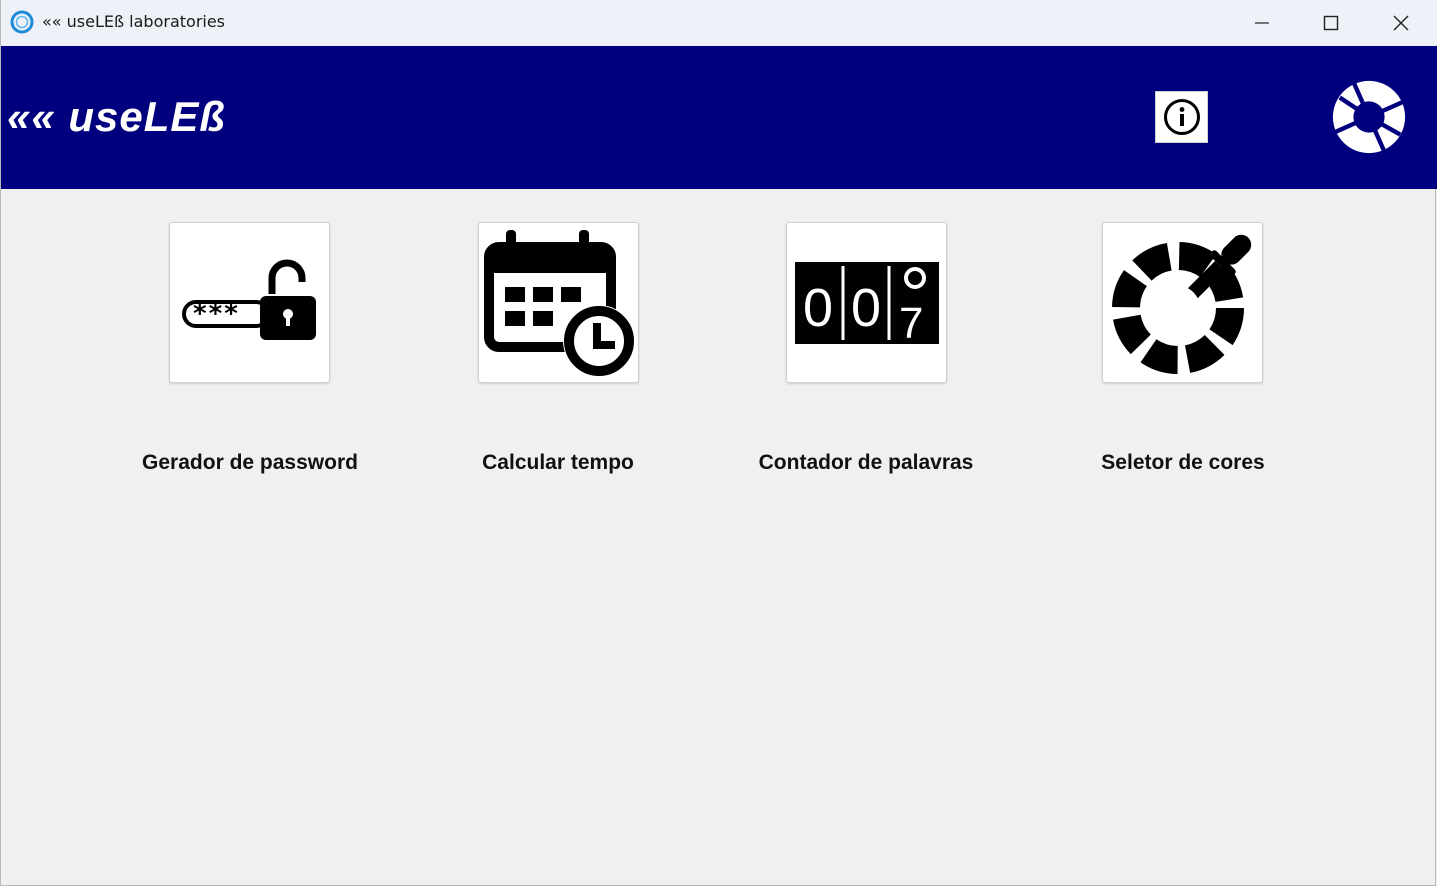 The height and width of the screenshot is (886, 1437). I want to click on color-picker-label: Seletor de cores, so click(1183, 462).